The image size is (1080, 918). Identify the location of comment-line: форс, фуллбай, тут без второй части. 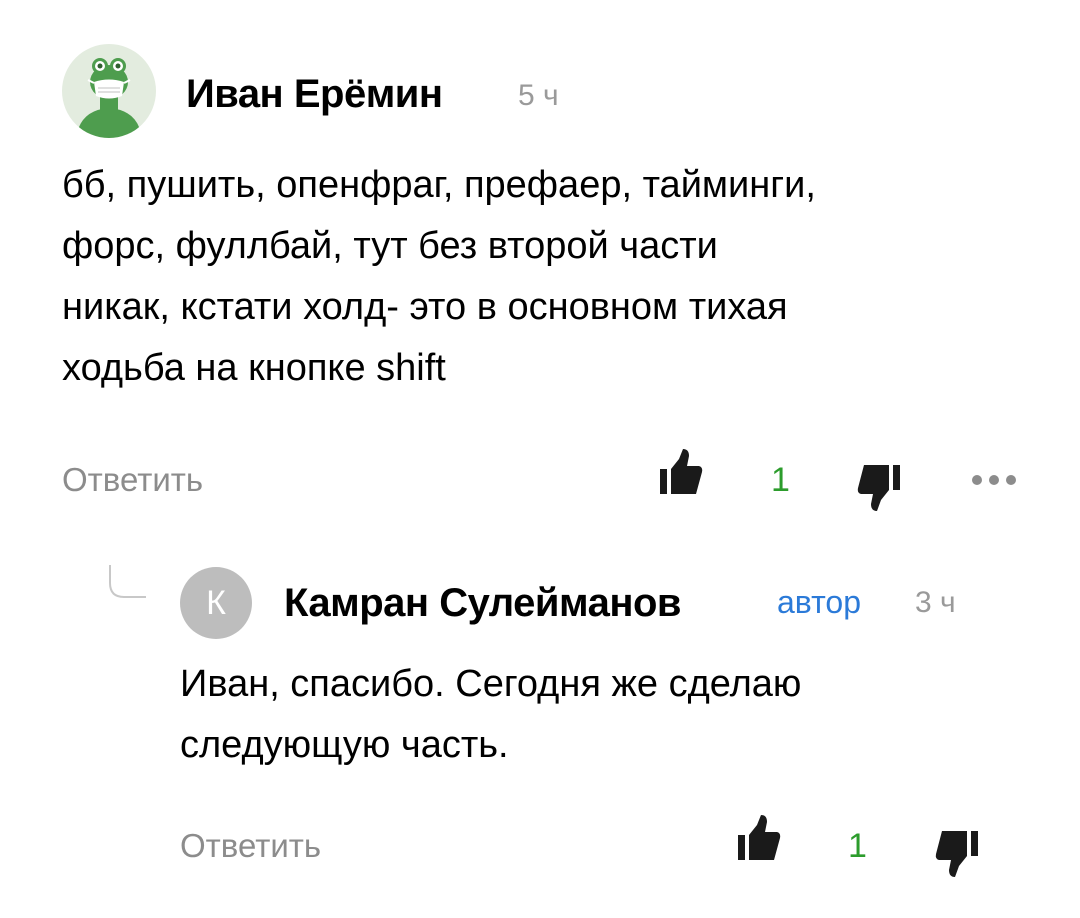
(390, 246).